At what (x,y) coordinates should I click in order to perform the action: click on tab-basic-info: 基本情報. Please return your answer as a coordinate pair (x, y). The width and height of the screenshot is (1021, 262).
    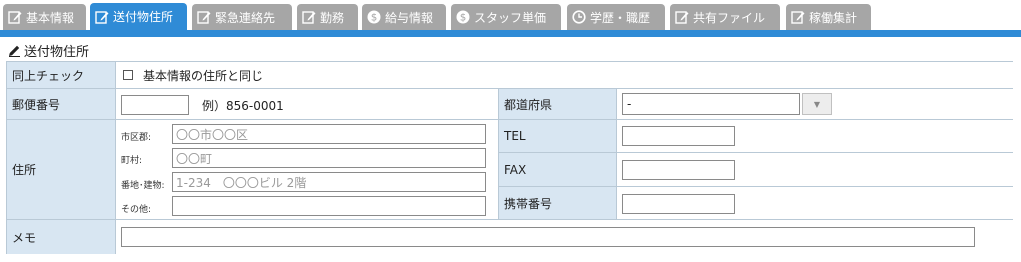
    Looking at the image, I should click on (44, 17).